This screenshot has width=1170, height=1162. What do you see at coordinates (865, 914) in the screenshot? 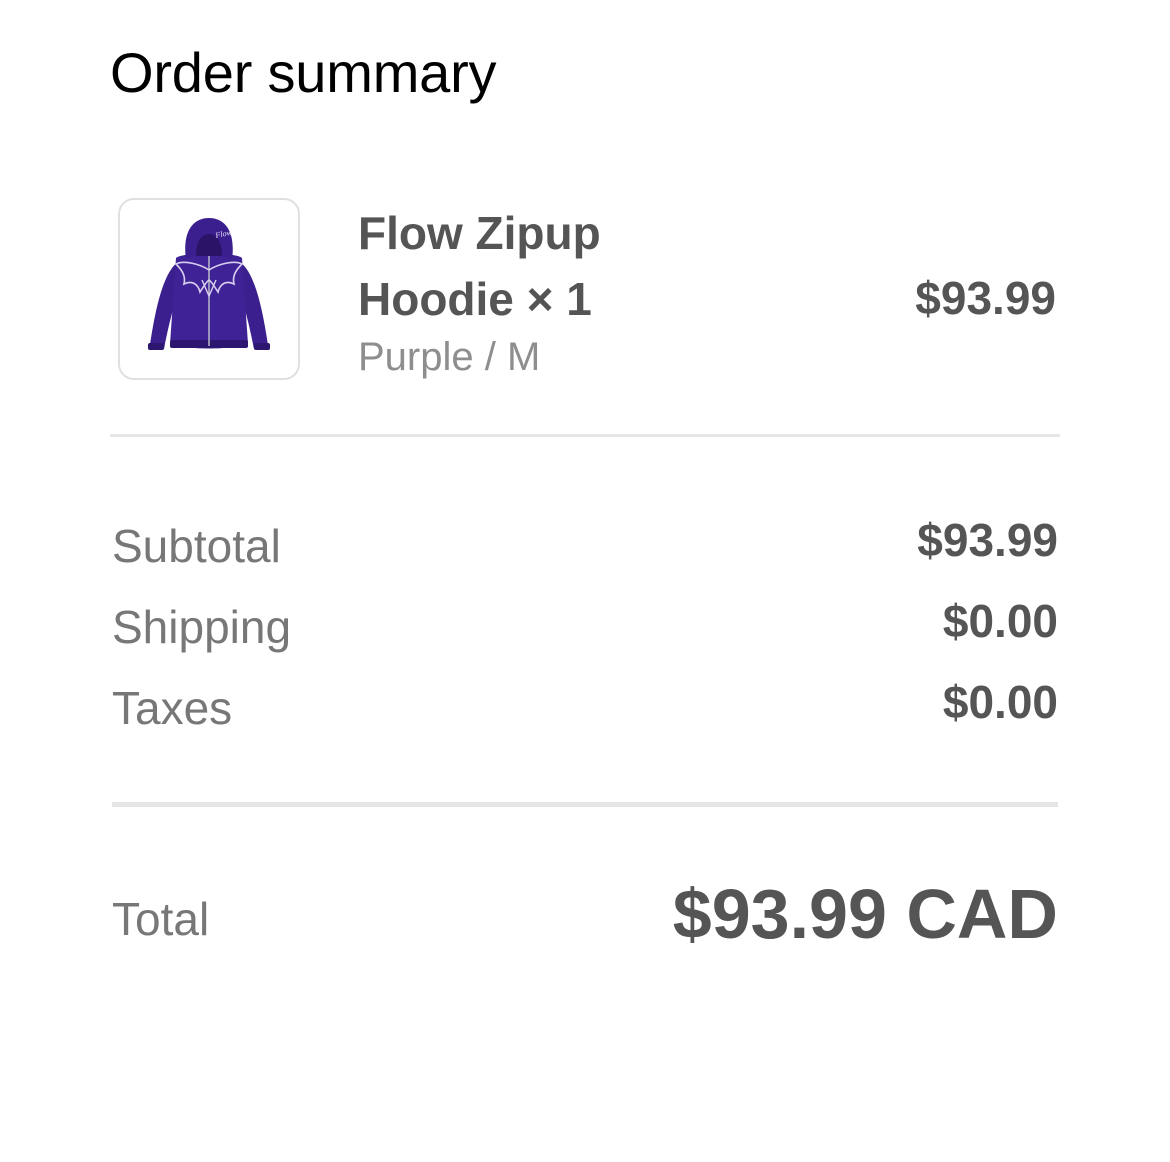
I see `total-value: $93.99 CAD` at bounding box center [865, 914].